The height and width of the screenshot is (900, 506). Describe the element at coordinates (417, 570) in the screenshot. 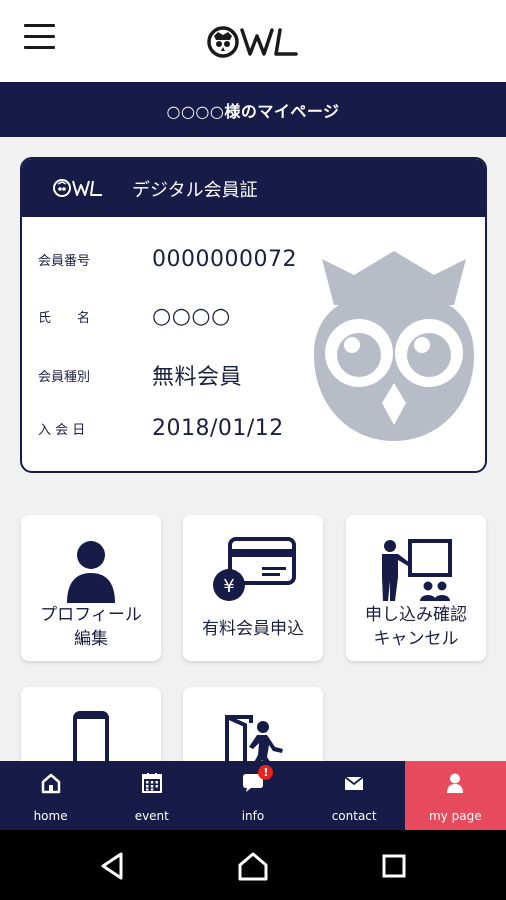

I see `presentation-icon` at that location.